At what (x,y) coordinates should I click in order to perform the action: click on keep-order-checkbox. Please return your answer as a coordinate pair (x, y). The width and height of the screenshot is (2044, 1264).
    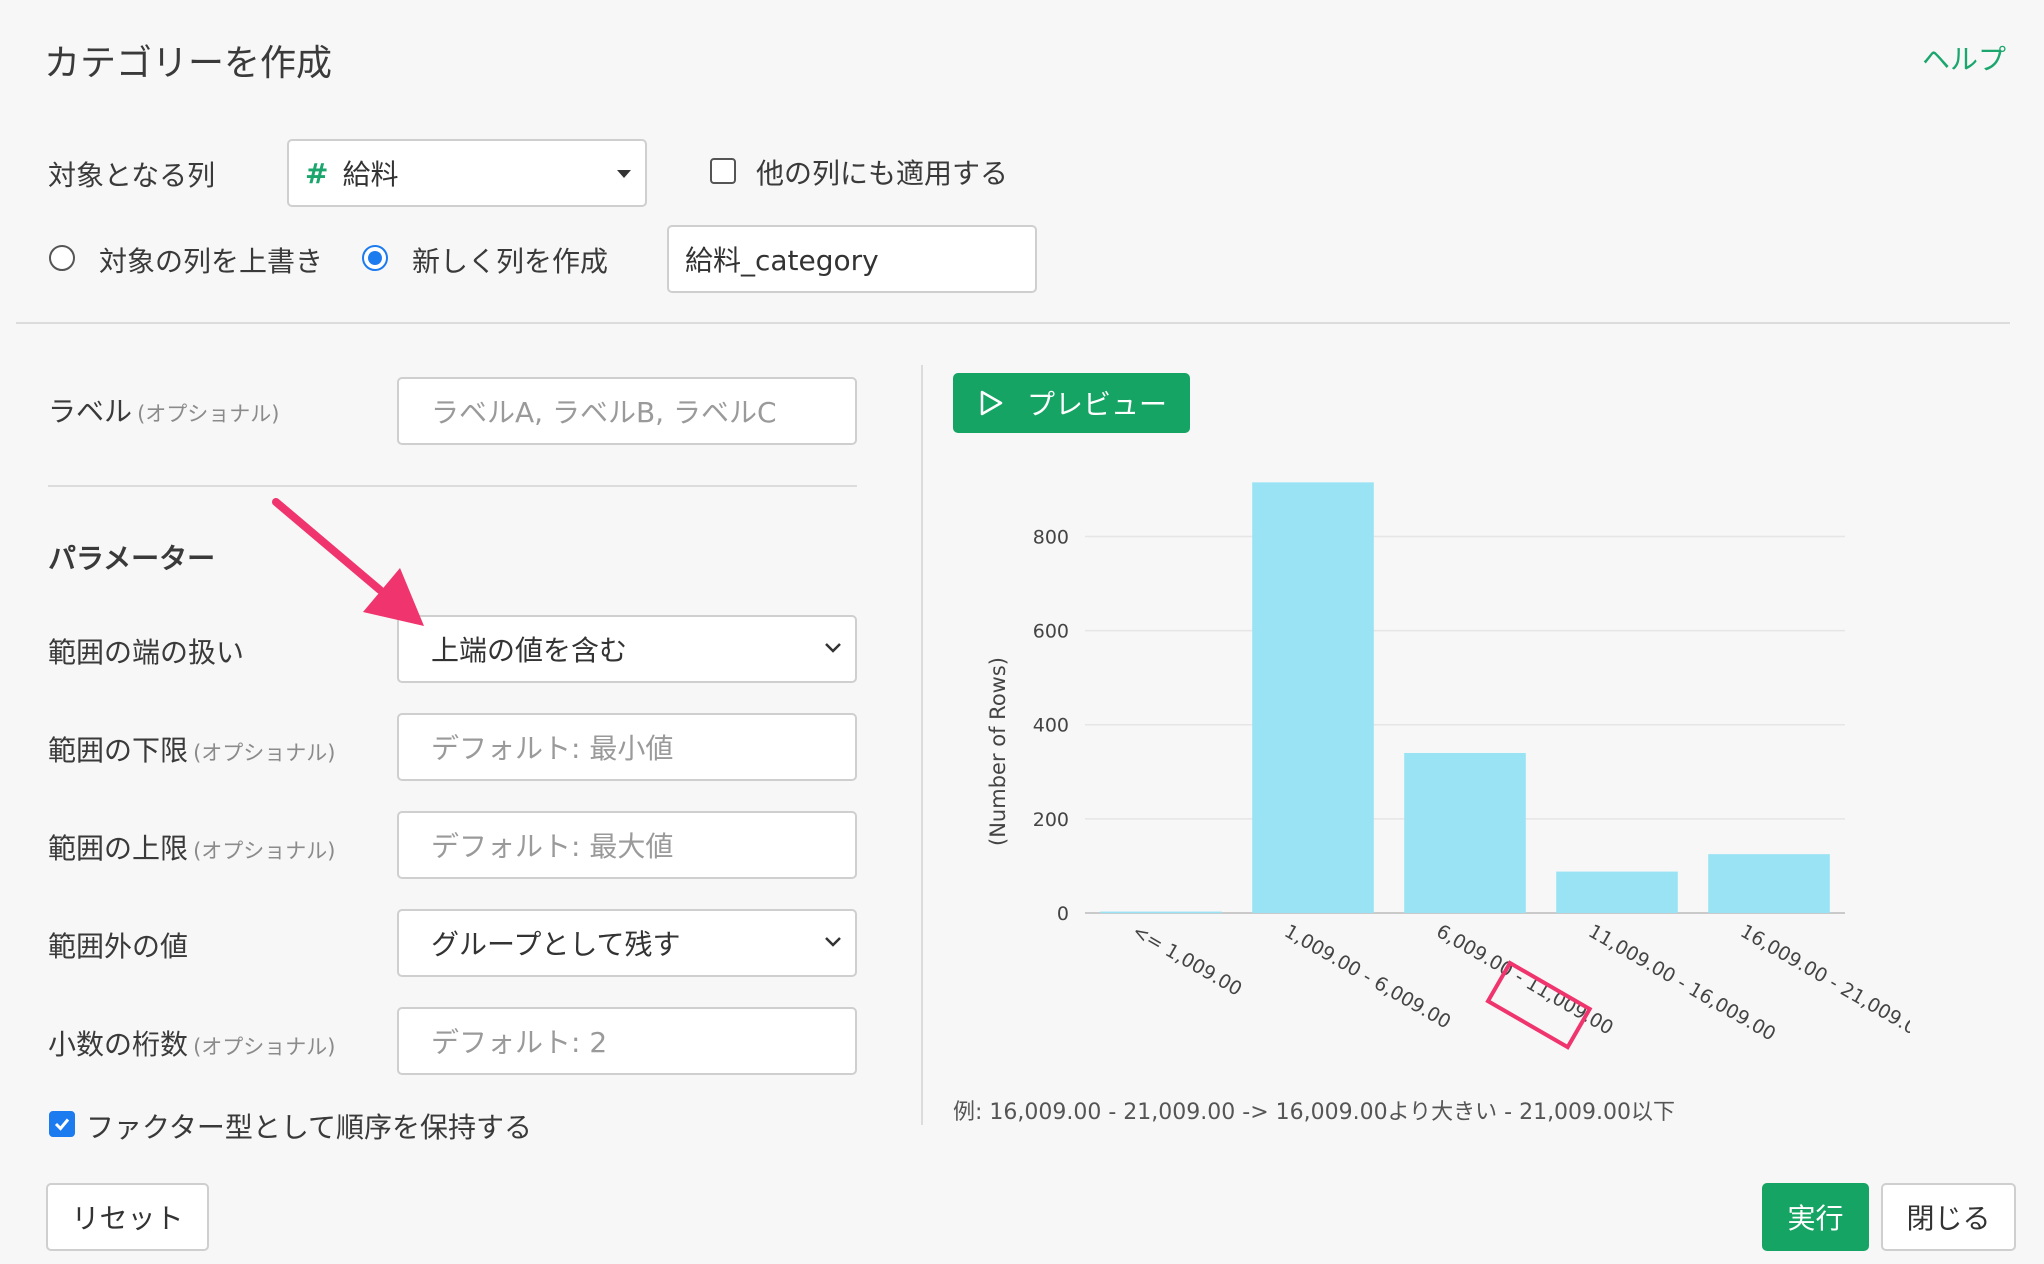
    Looking at the image, I should click on (62, 1124).